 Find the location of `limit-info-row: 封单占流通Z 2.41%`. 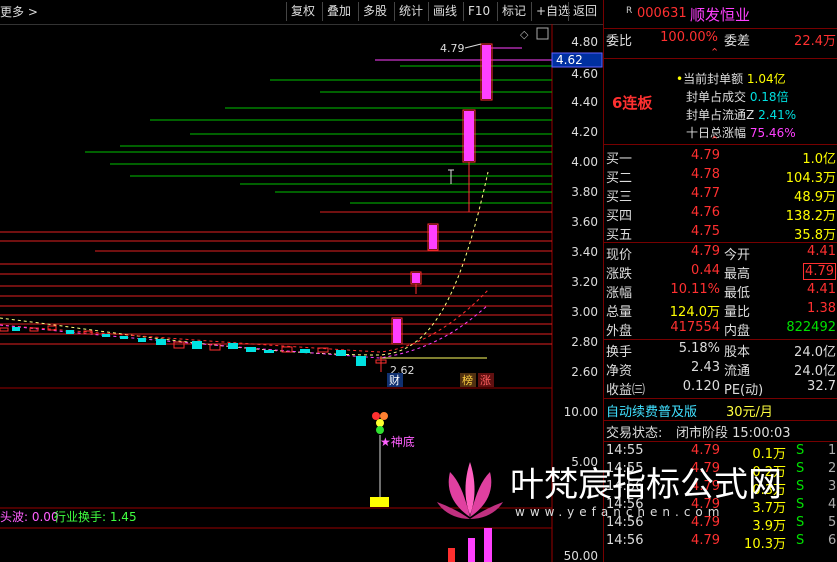

limit-info-row: 封单占流通Z 2.41% is located at coordinates (741, 115).